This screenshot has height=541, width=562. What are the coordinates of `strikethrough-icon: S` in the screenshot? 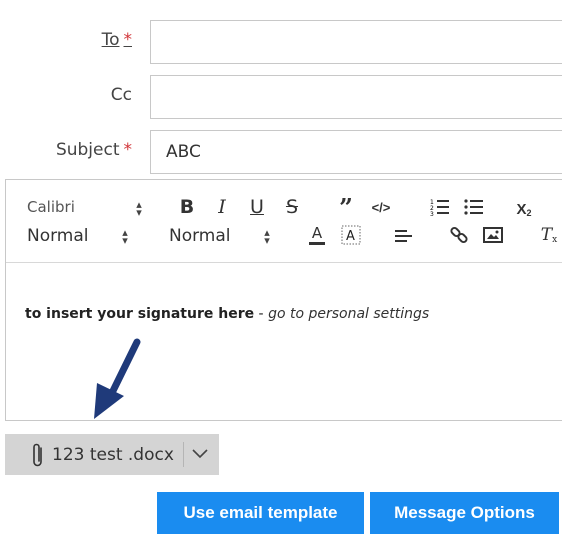 It's located at (292, 207).